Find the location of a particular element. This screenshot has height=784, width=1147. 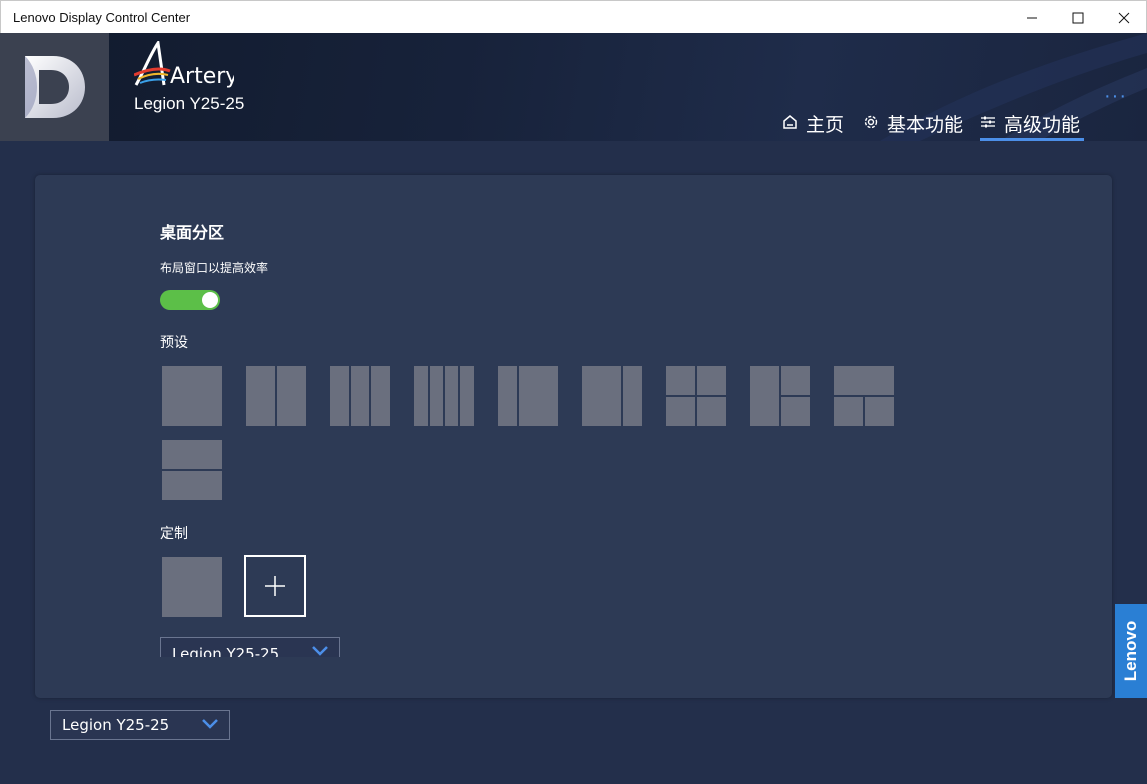

more-menu-button: ··· is located at coordinates (1115, 96).